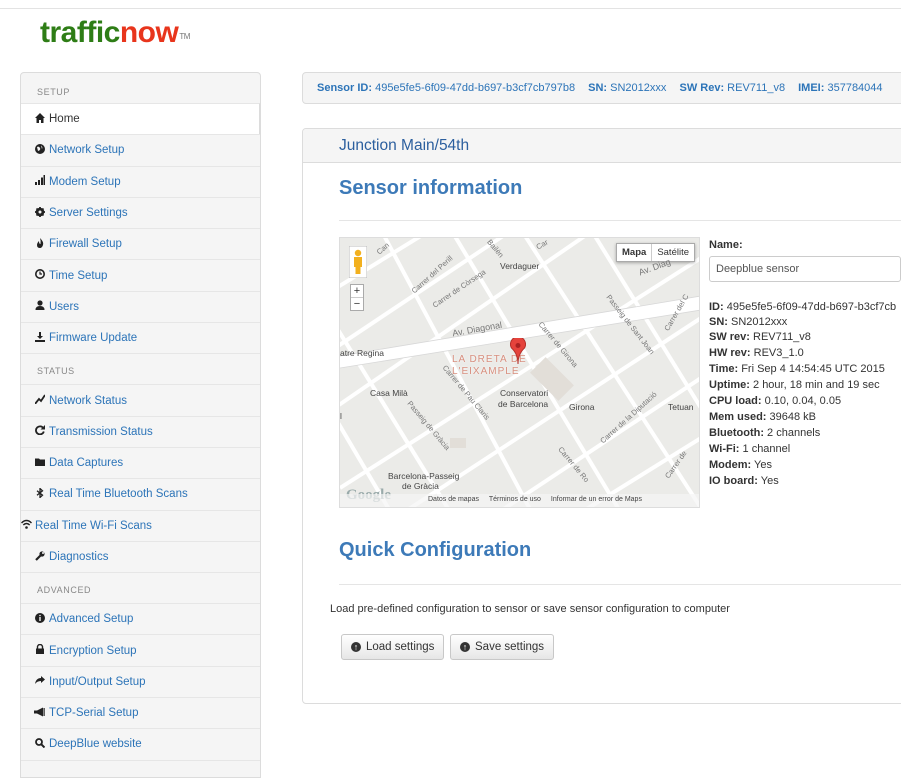  I want to click on sensor-hwrev-row: HW rev: REV3_1.0, so click(756, 353).